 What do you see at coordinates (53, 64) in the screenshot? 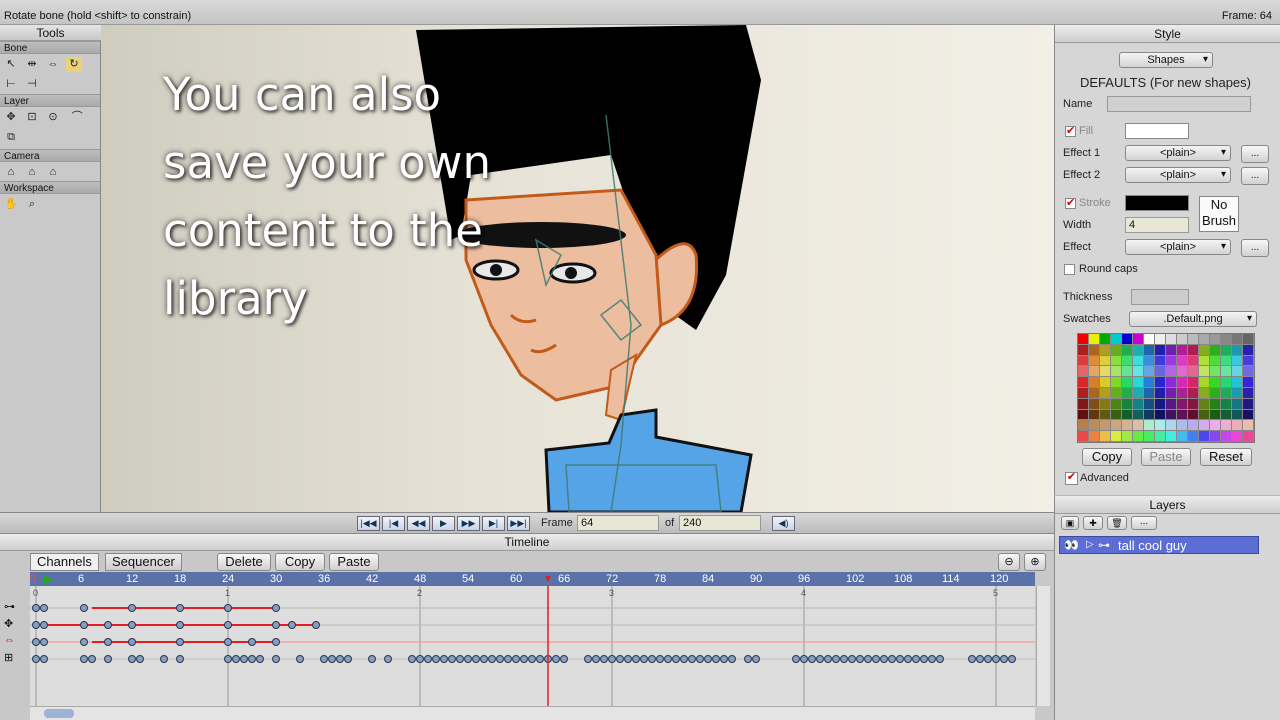
I see `scale-bone-tool-icon: ⇔` at bounding box center [53, 64].